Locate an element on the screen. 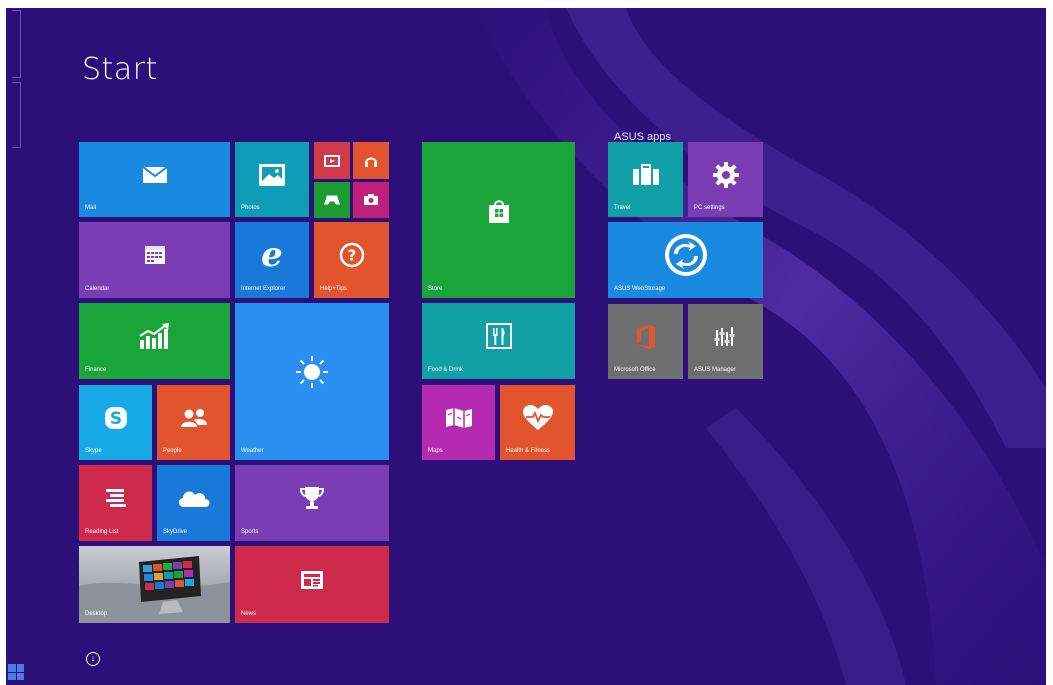 The width and height of the screenshot is (1053, 685). gear-icon is located at coordinates (726, 175).